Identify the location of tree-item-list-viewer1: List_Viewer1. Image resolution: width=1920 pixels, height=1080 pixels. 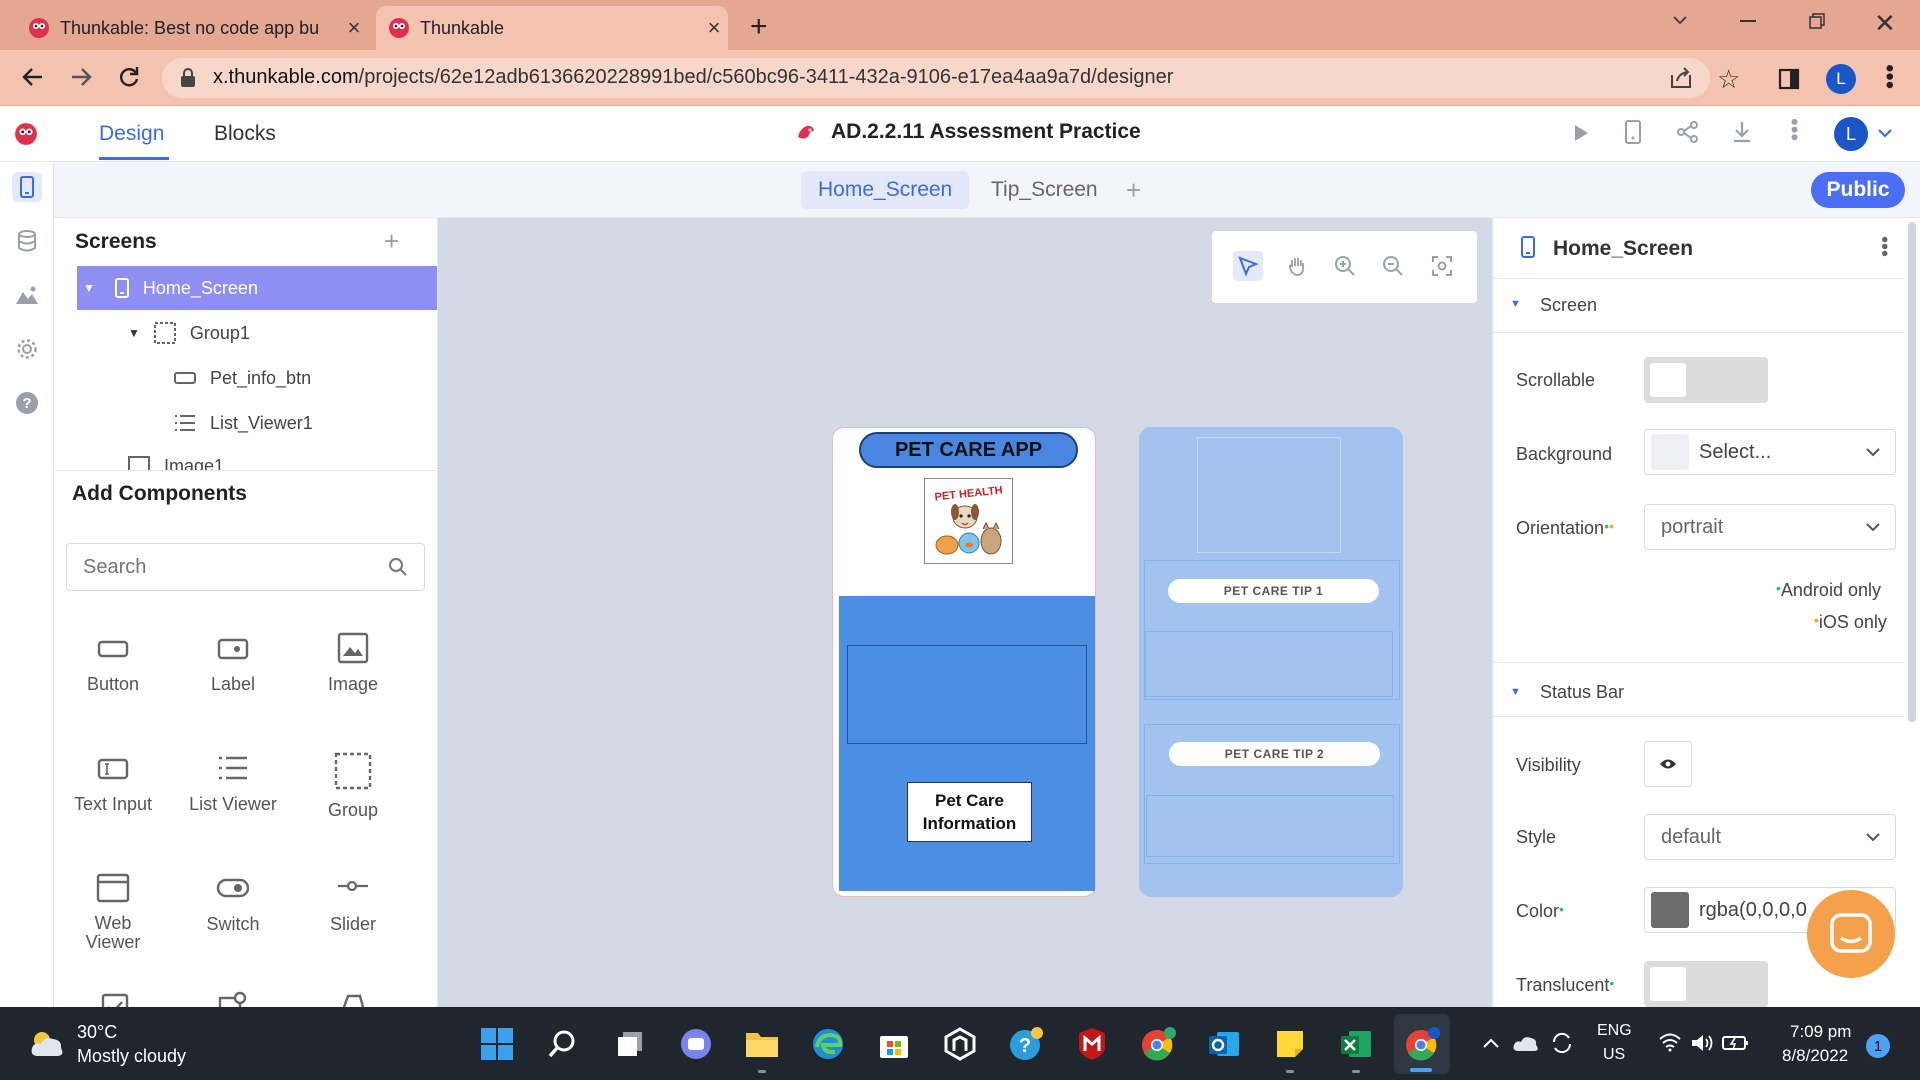
(243, 423).